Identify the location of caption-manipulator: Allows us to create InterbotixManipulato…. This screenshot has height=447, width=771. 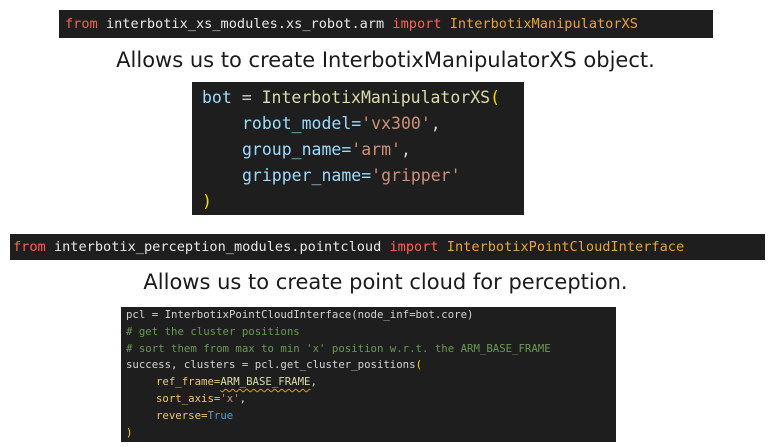
(385, 60).